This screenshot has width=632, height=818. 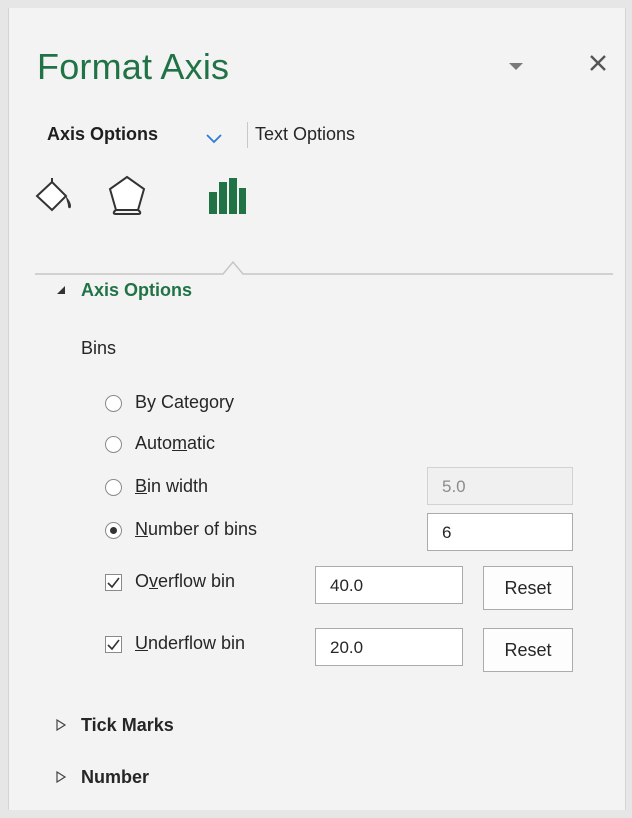 What do you see at coordinates (389, 647) in the screenshot?
I see `underflow-bin-input: 20.0` at bounding box center [389, 647].